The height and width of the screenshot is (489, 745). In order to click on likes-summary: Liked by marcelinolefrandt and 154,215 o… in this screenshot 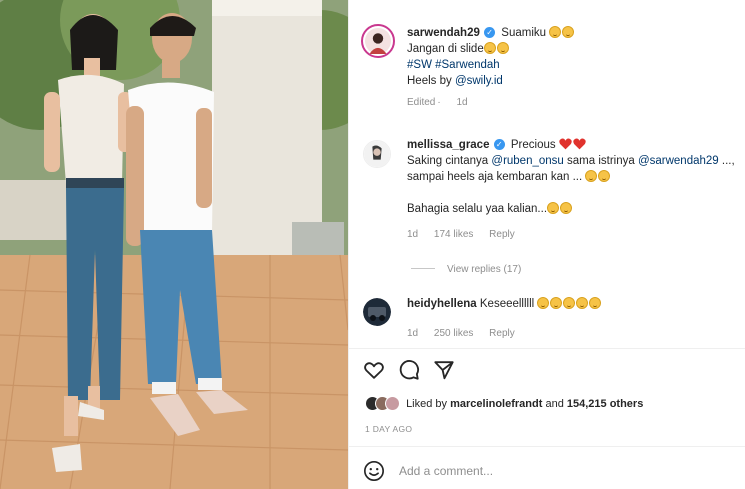, I will do `click(504, 406)`.